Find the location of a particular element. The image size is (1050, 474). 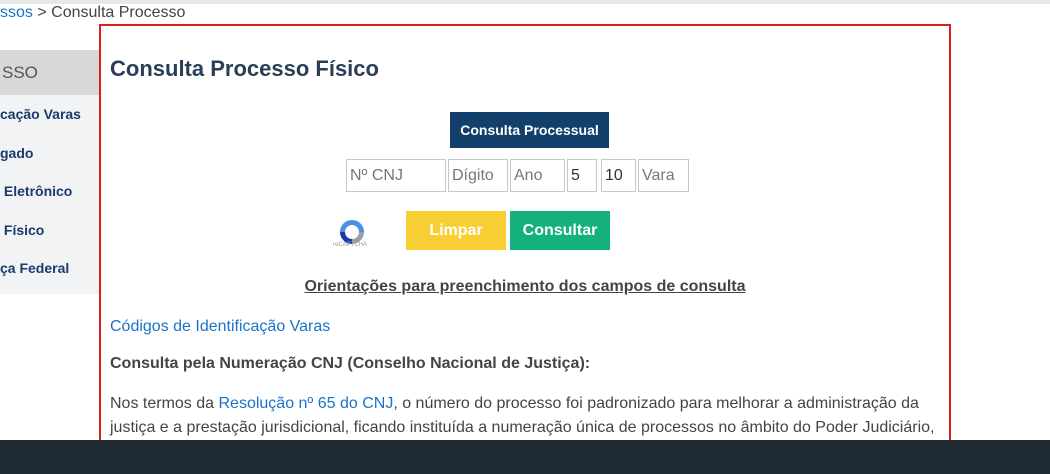

breadcrumb: ssos > Consulta Processo is located at coordinates (92, 13).